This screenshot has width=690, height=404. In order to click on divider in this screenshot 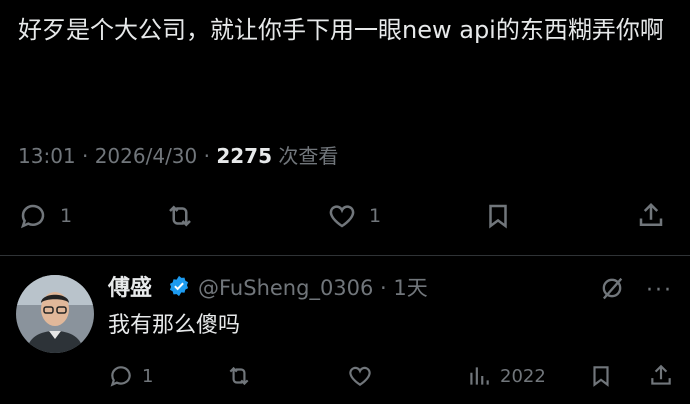, I will do `click(345, 255)`.